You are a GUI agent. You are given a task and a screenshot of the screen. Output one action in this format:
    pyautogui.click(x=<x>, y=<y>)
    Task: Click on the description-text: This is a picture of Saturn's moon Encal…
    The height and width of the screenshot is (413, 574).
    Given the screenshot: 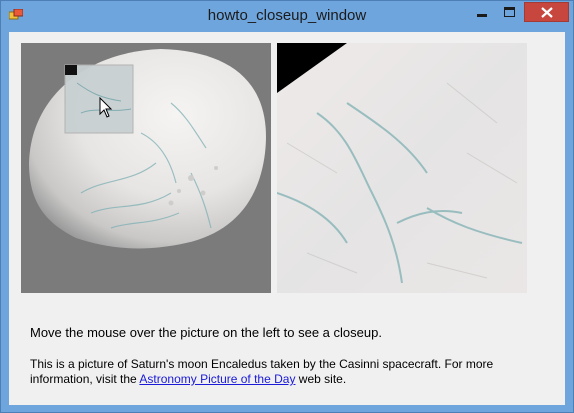 What is the action you would take?
    pyautogui.click(x=290, y=372)
    